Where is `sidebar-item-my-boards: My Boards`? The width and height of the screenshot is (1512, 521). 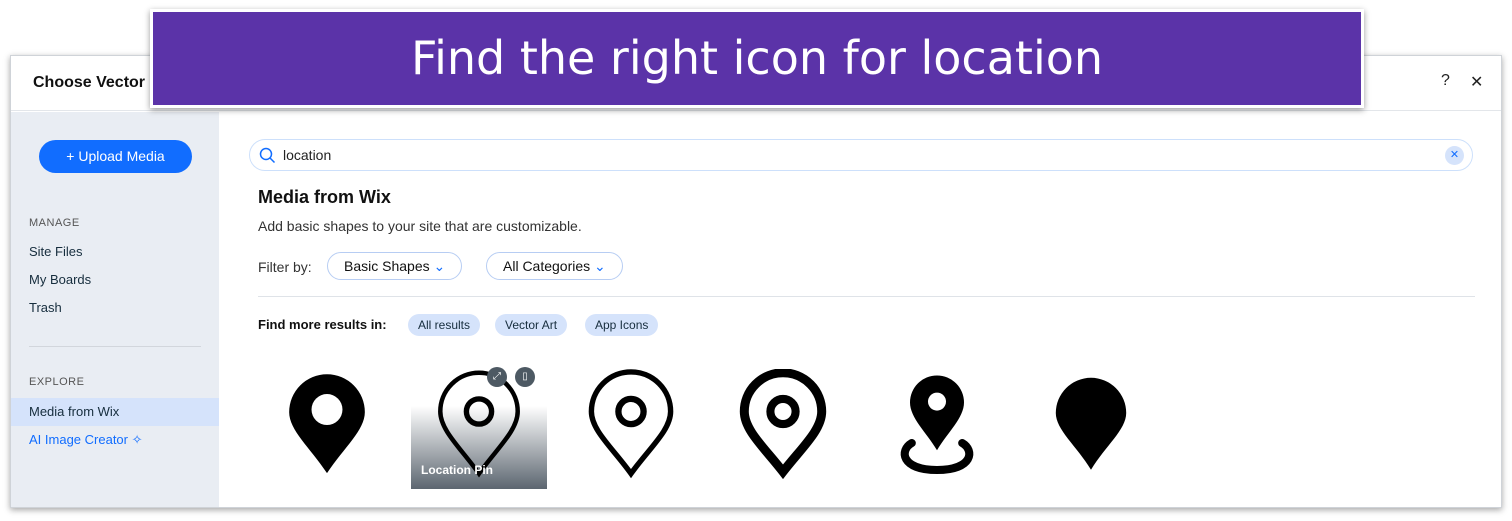 sidebar-item-my-boards: My Boards is located at coordinates (60, 279).